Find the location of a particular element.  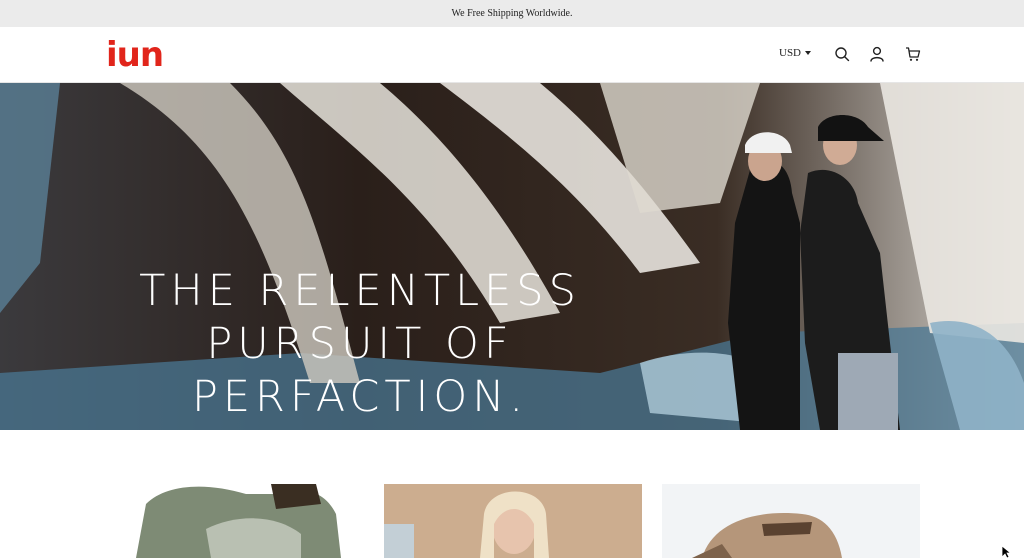

hero-headline-line-2: PURSUIT OF is located at coordinates (360, 344).